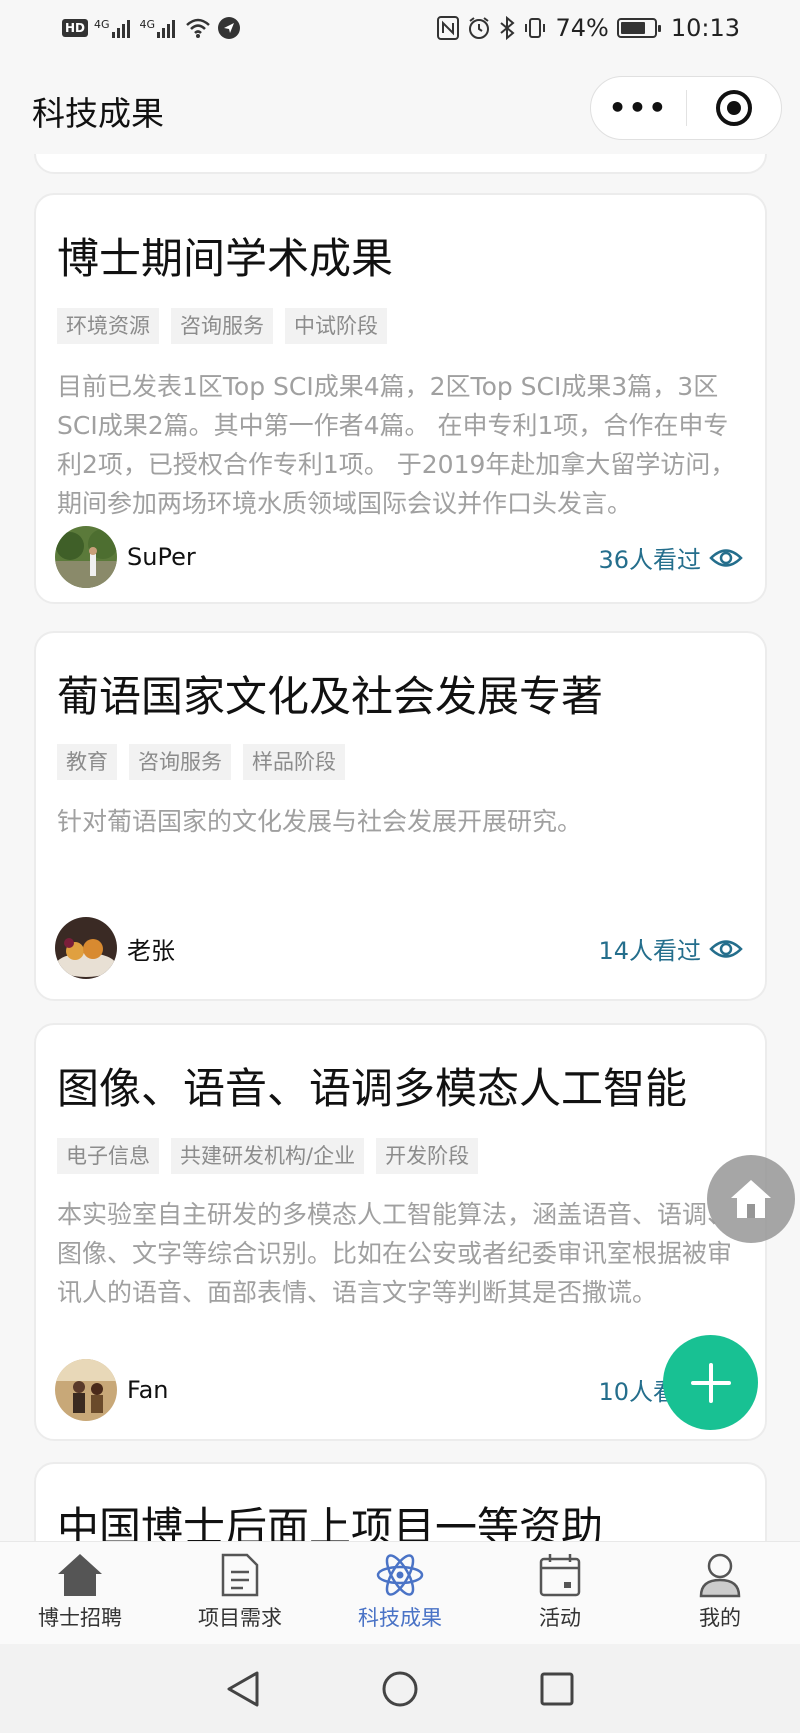 Image resolution: width=800 pixels, height=1733 pixels. I want to click on tab-bar: 博士招聘 项目需求 科技成果 活动 我的, so click(400, 1592).